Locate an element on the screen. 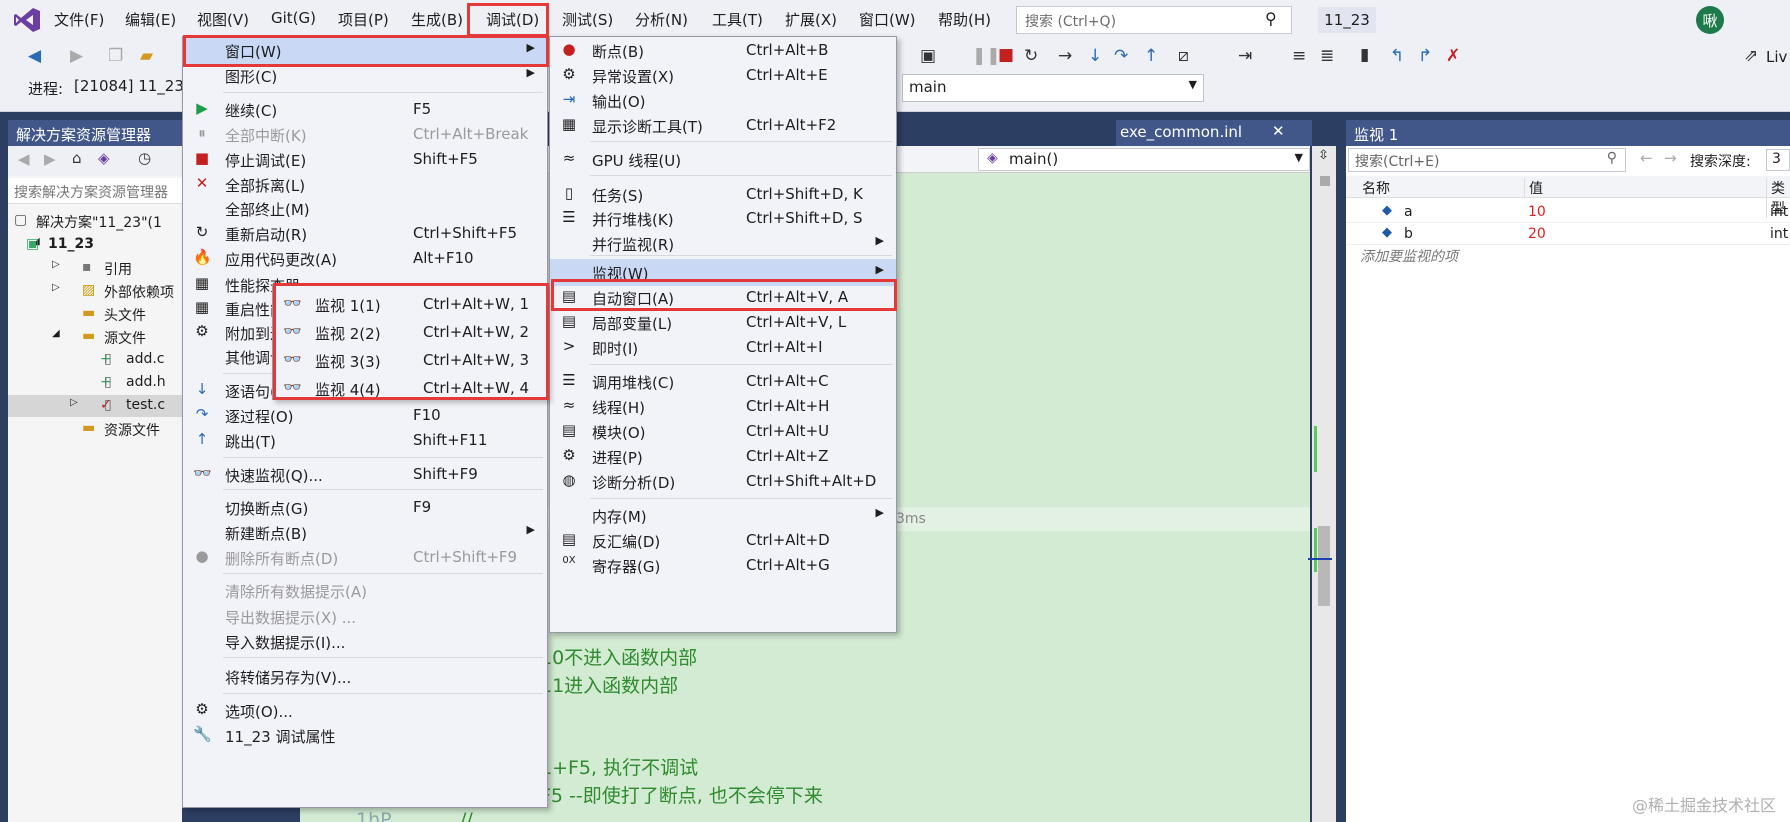 Image resolution: width=1790 pixels, height=822 pixels. menu-11: 窗口(W) is located at coordinates (887, 19).